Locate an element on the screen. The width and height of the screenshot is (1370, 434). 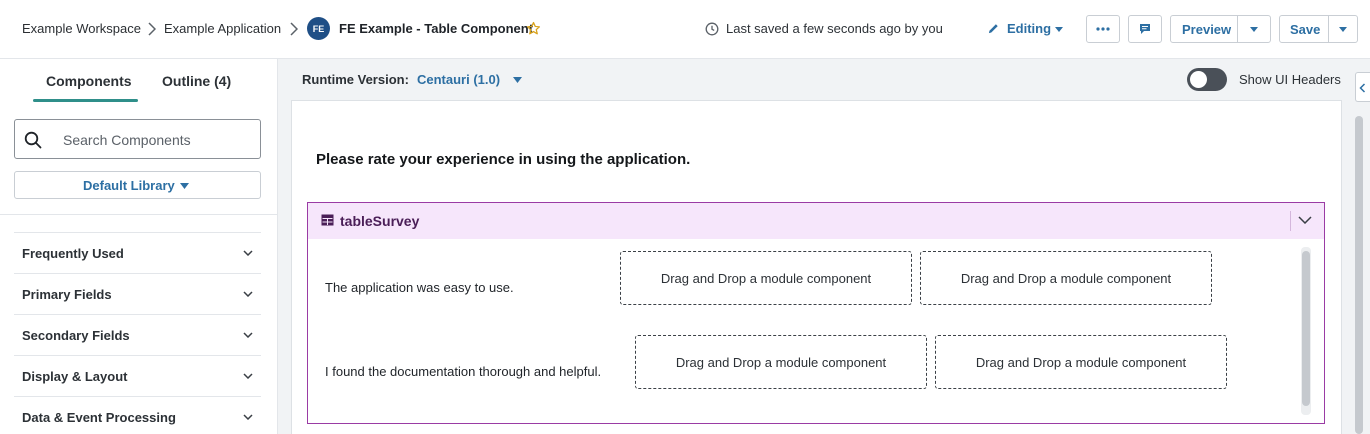
app-badge: FE is located at coordinates (318, 28).